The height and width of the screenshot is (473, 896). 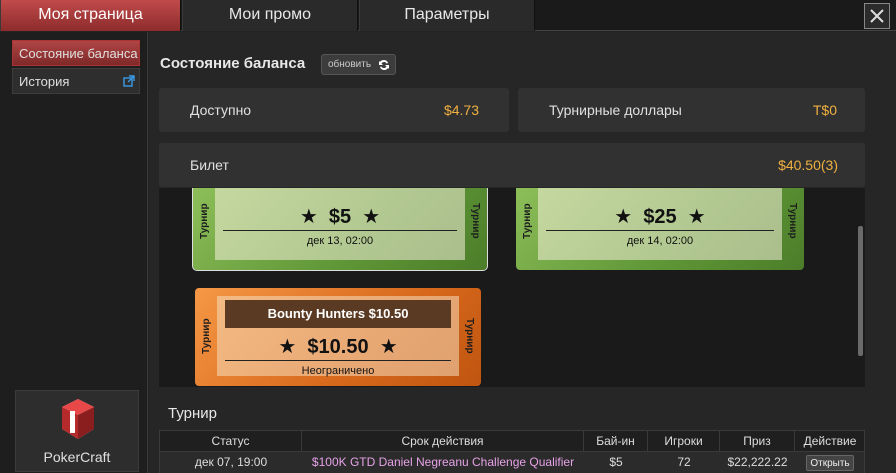 What do you see at coordinates (691, 110) in the screenshot?
I see `tournament-dollars-panel: Турнирные доллары T$0` at bounding box center [691, 110].